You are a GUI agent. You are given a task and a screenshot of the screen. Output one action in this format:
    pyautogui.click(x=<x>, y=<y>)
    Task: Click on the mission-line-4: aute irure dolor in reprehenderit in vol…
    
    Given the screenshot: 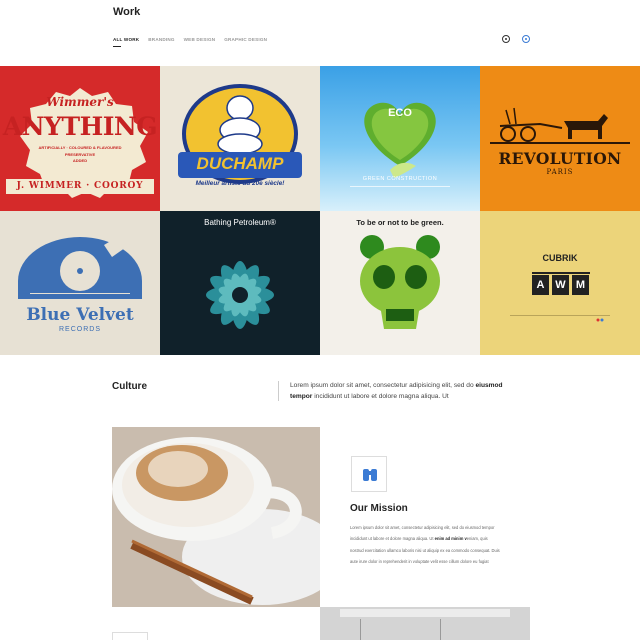 What is the action you would take?
    pyautogui.click(x=419, y=561)
    